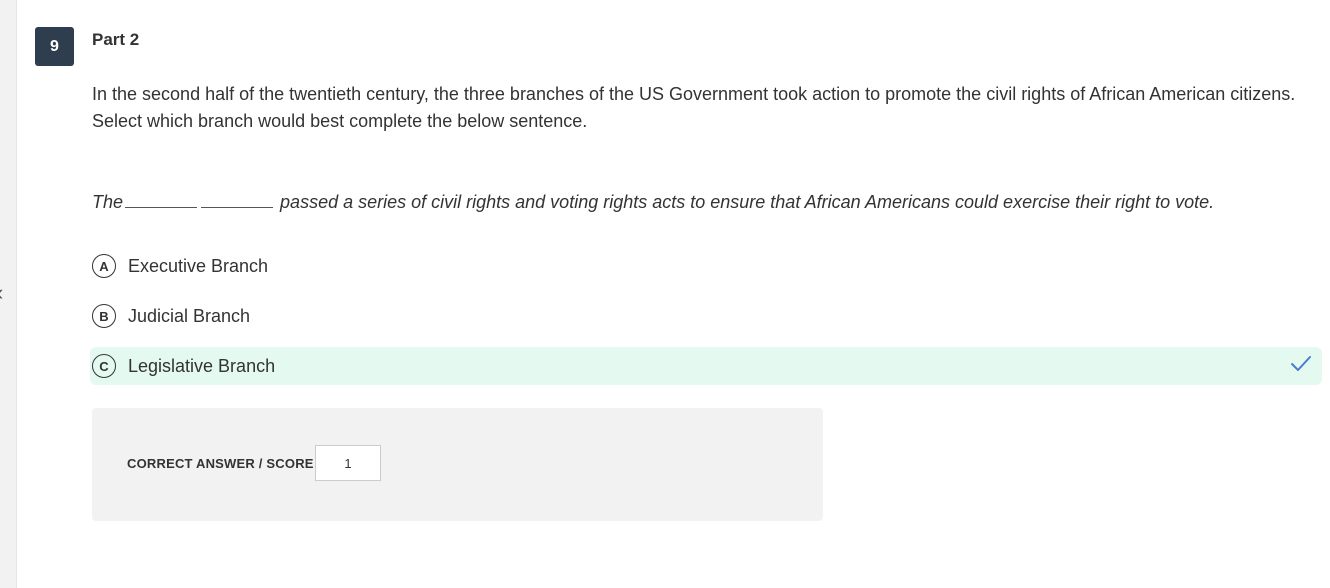  I want to click on option-c: C Legislative Branch, so click(706, 366).